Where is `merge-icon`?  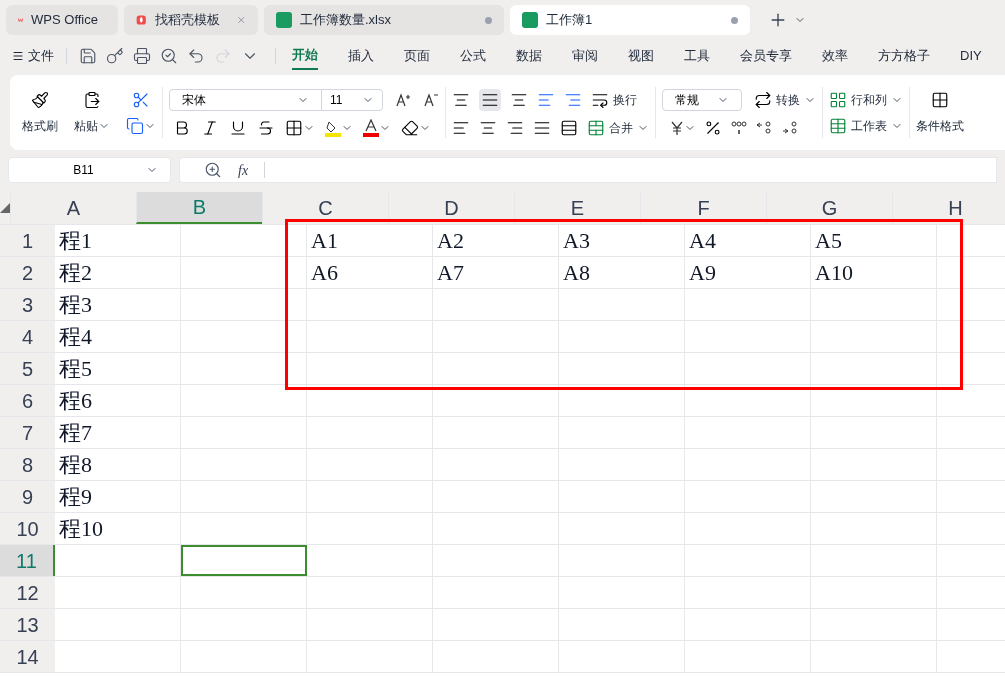 merge-icon is located at coordinates (596, 127).